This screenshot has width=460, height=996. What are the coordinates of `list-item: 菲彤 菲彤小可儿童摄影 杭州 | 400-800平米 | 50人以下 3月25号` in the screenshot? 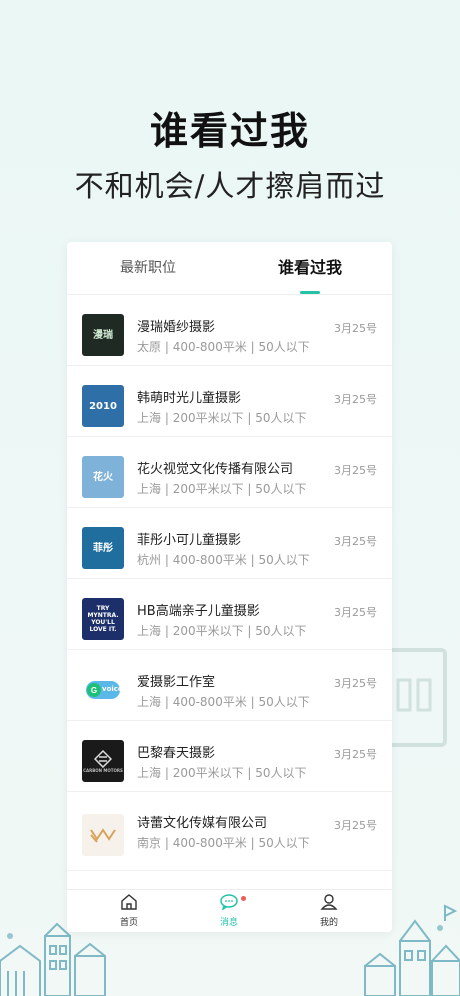 It's located at (229, 543).